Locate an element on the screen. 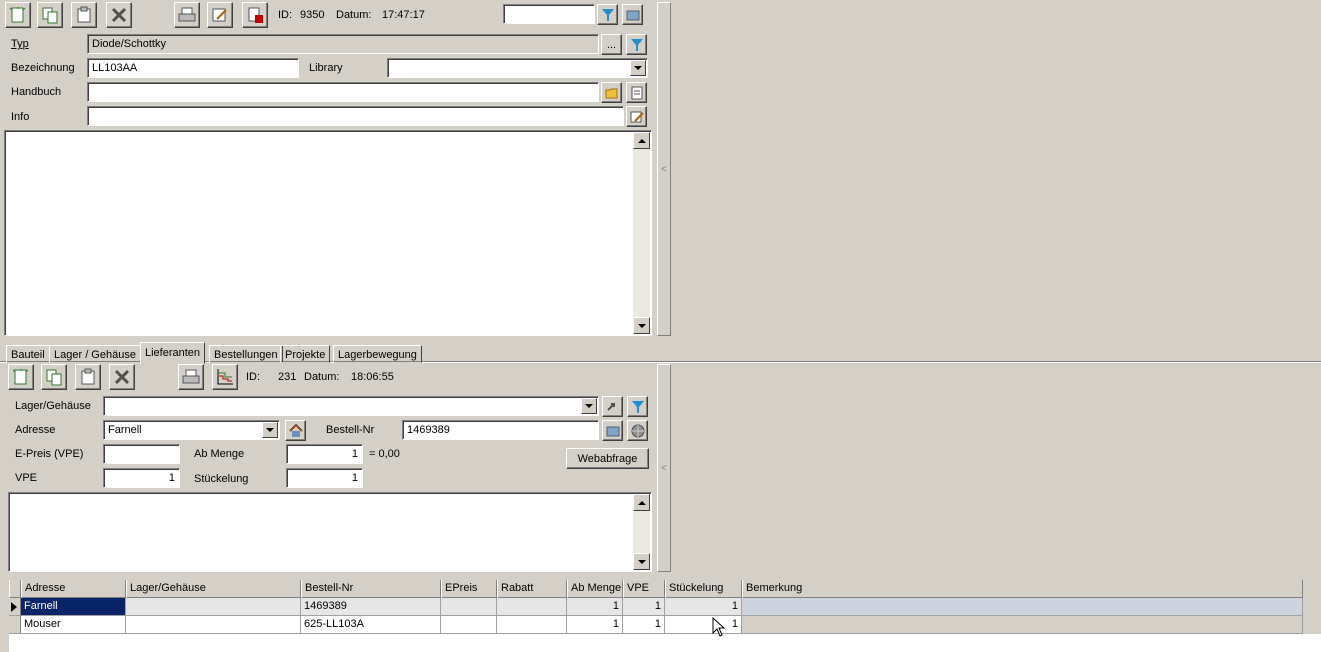  vpe-field: 1 is located at coordinates (141, 478).